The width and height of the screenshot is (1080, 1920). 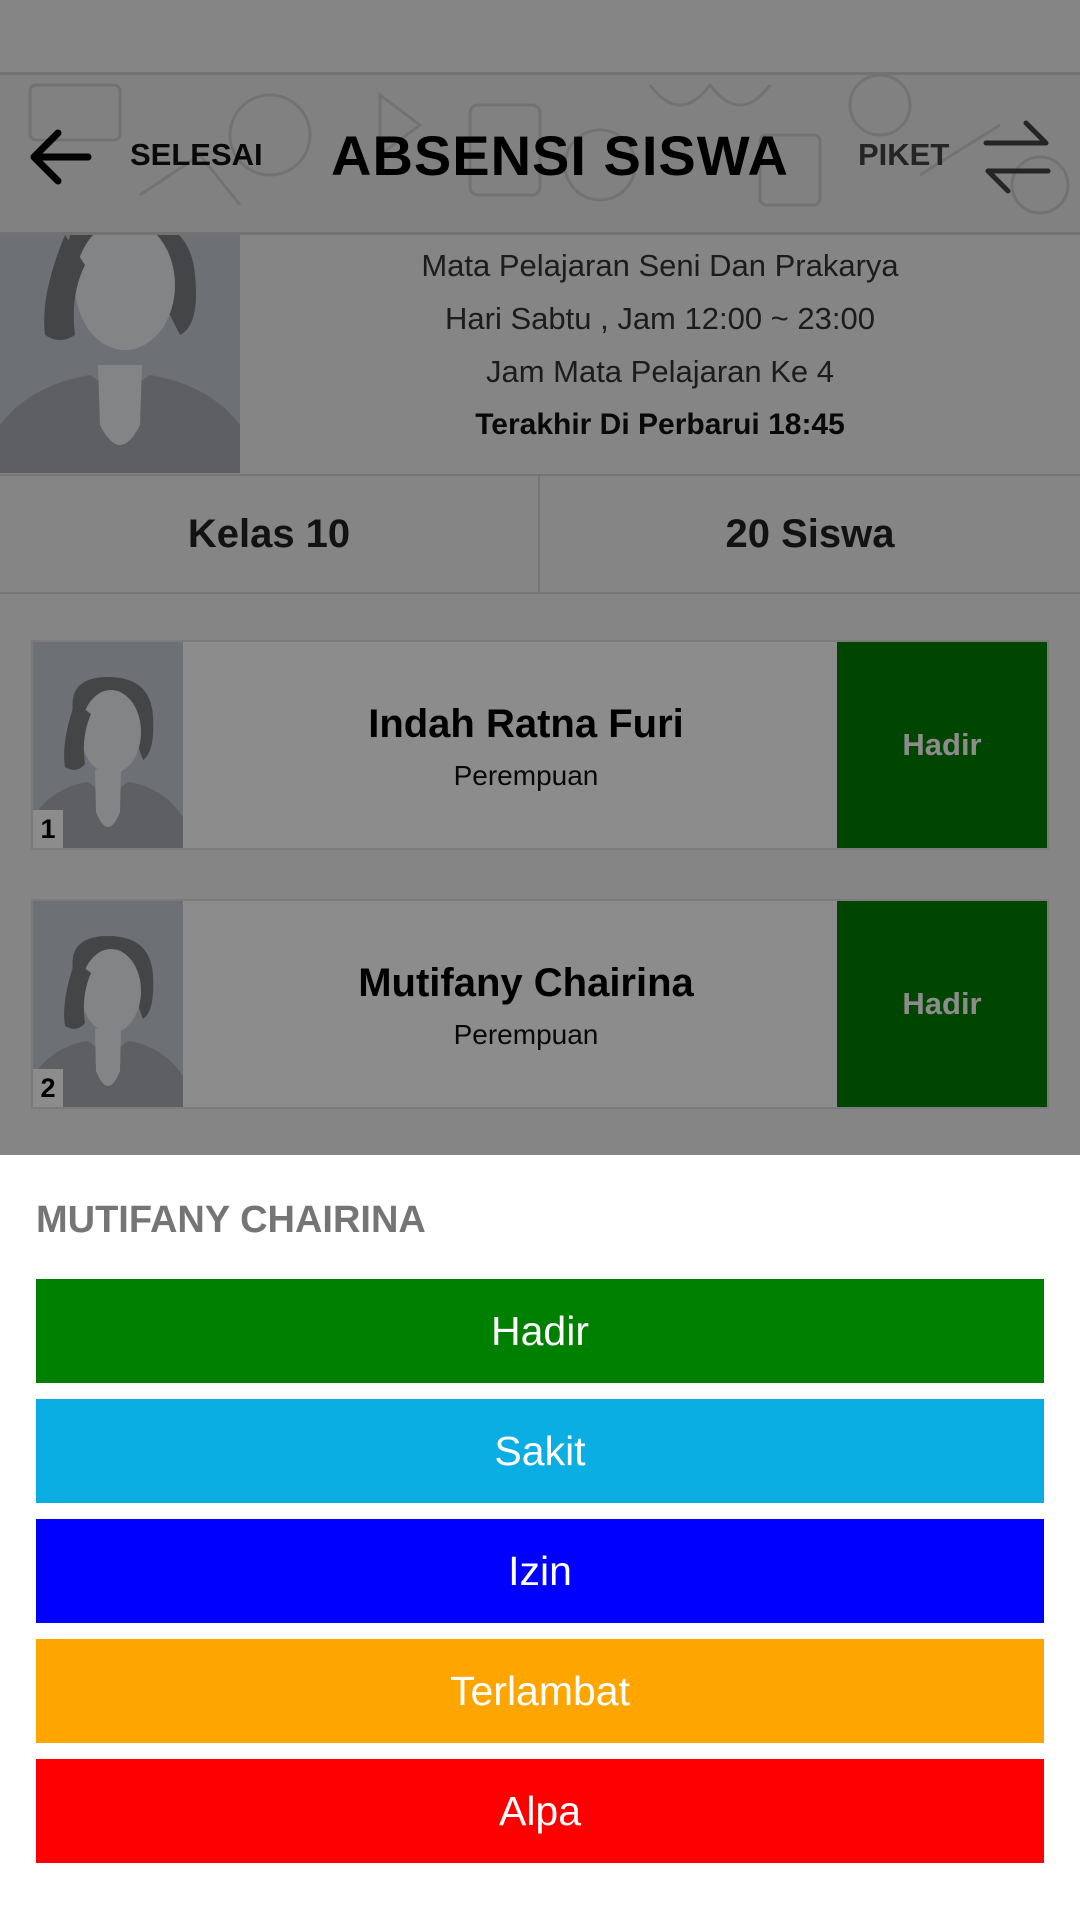 What do you see at coordinates (540, 1331) in the screenshot?
I see `option-hadir-button: Hadir` at bounding box center [540, 1331].